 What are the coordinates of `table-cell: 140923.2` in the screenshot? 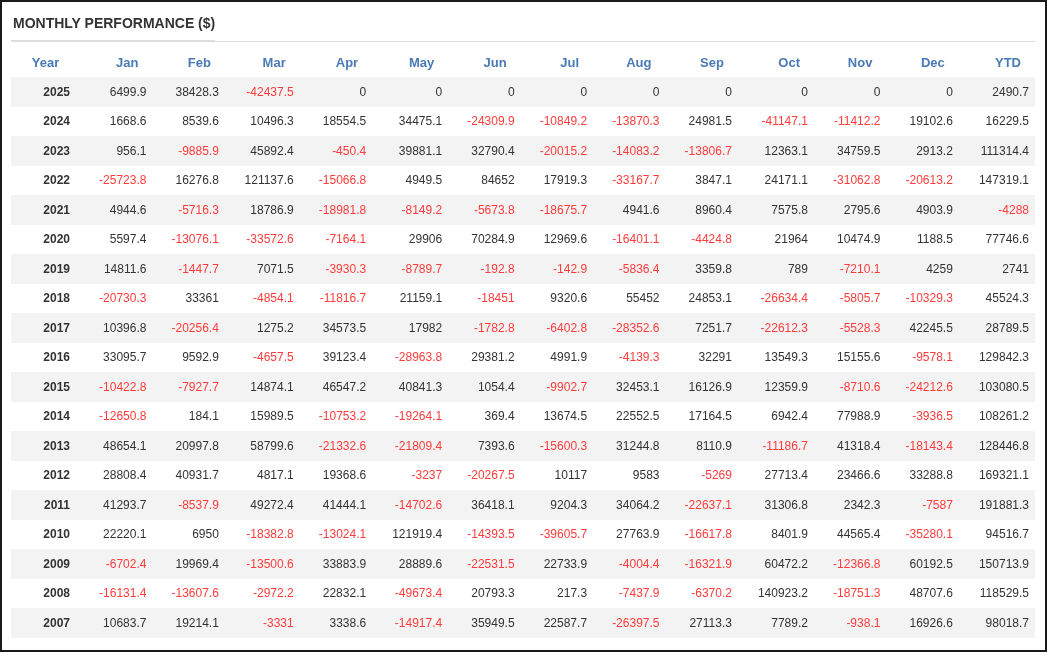 It's located at (775, 593).